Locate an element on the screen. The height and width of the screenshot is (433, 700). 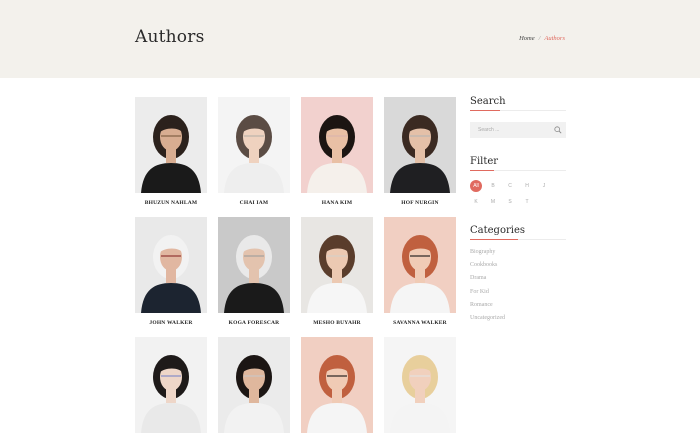
filter-letter-t: T is located at coordinates (527, 202).